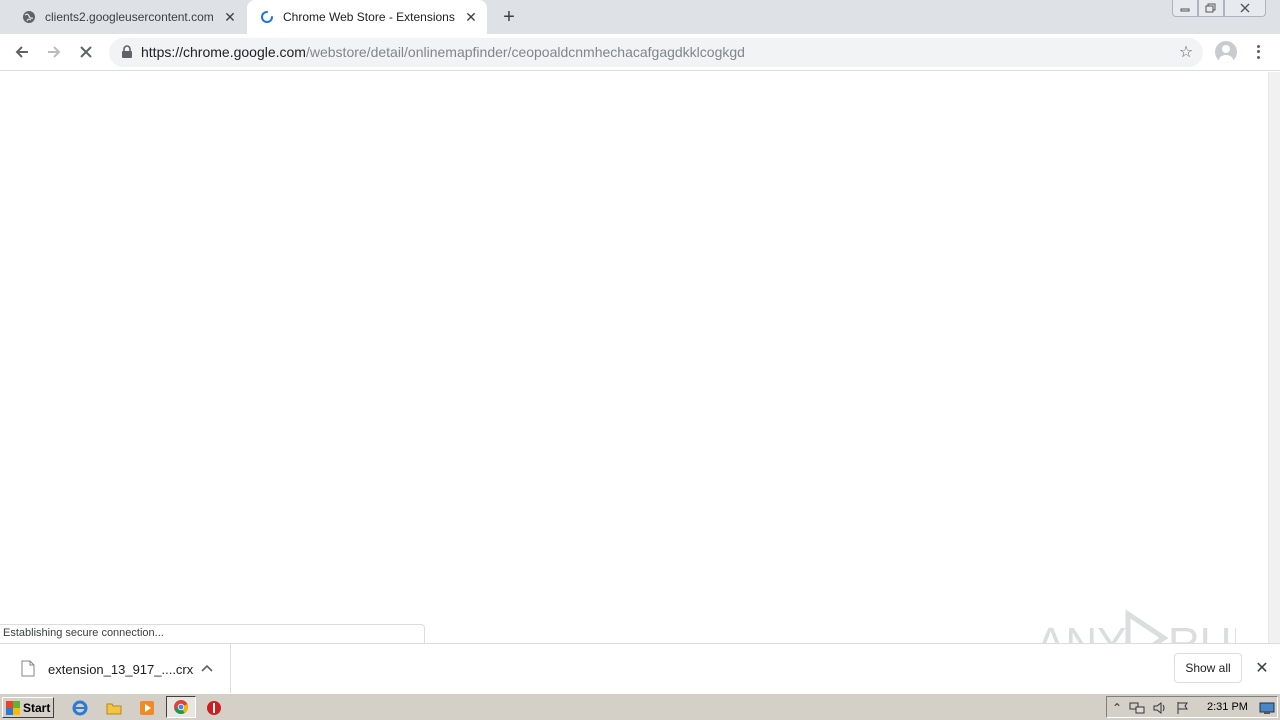  What do you see at coordinates (267, 17) in the screenshot?
I see `loading-spinner-icon` at bounding box center [267, 17].